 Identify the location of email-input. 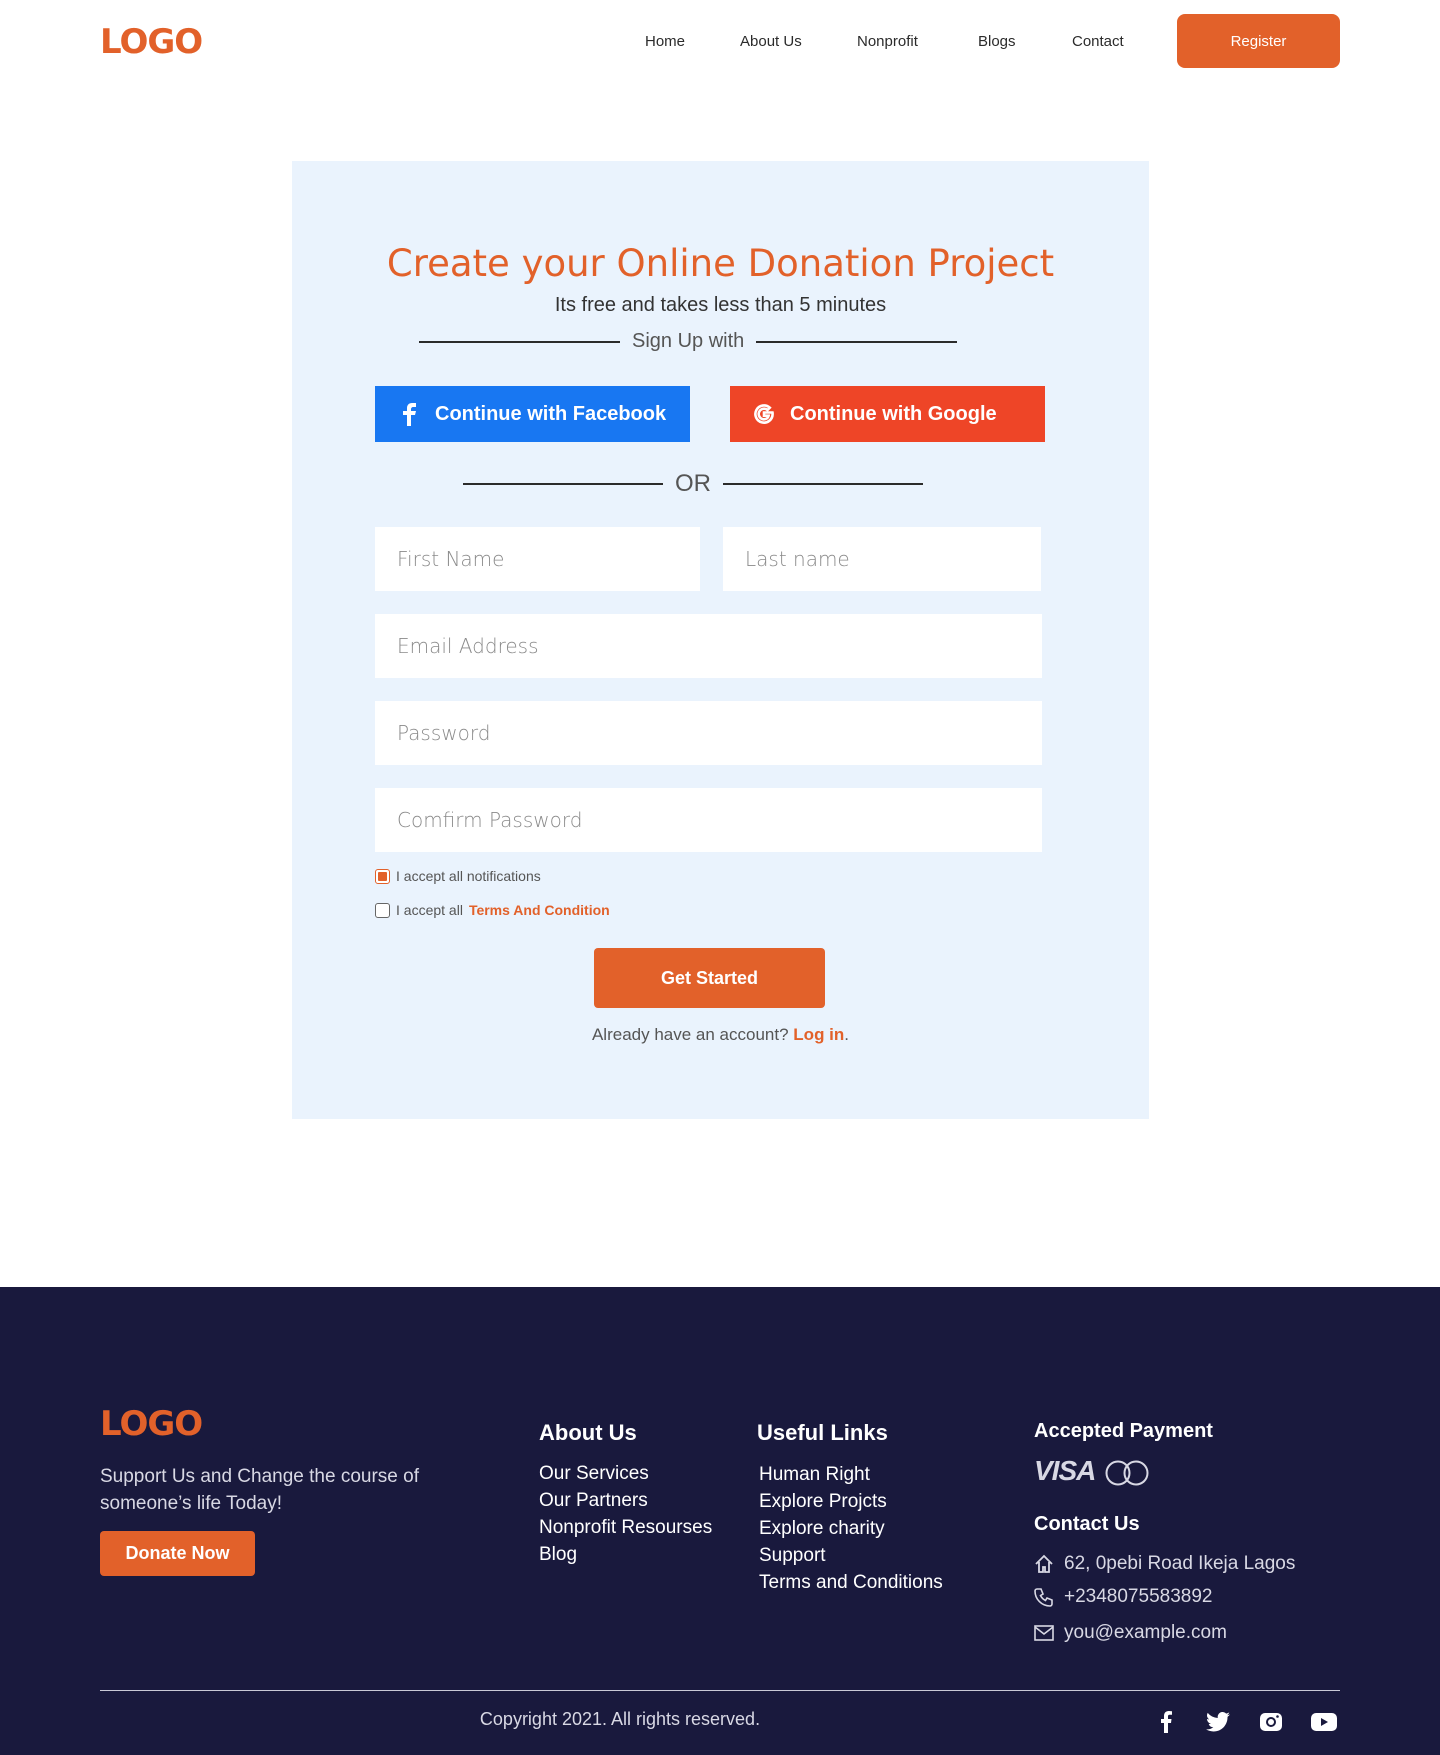
(708, 646).